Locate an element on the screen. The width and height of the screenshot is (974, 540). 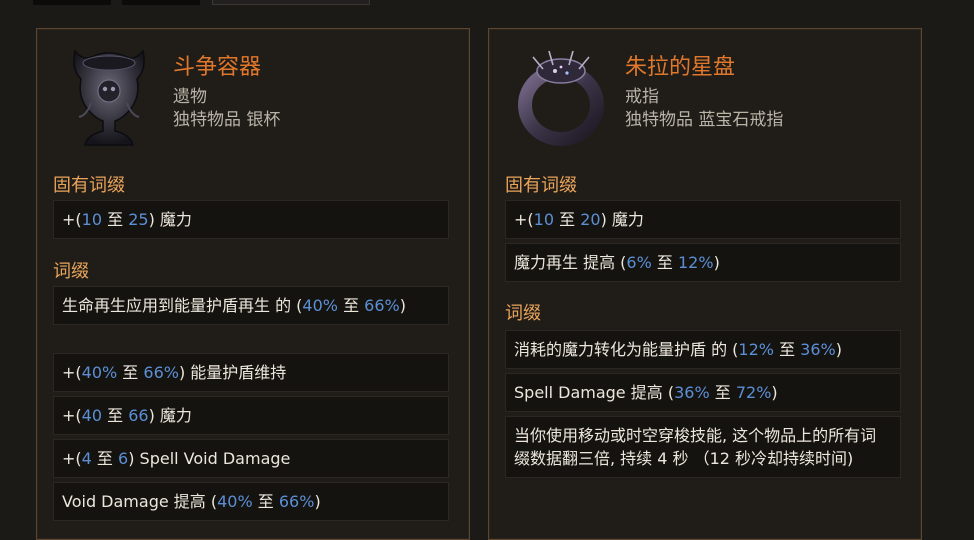
explicit-row: +(40 至 66) 魔力 is located at coordinates (251, 415).